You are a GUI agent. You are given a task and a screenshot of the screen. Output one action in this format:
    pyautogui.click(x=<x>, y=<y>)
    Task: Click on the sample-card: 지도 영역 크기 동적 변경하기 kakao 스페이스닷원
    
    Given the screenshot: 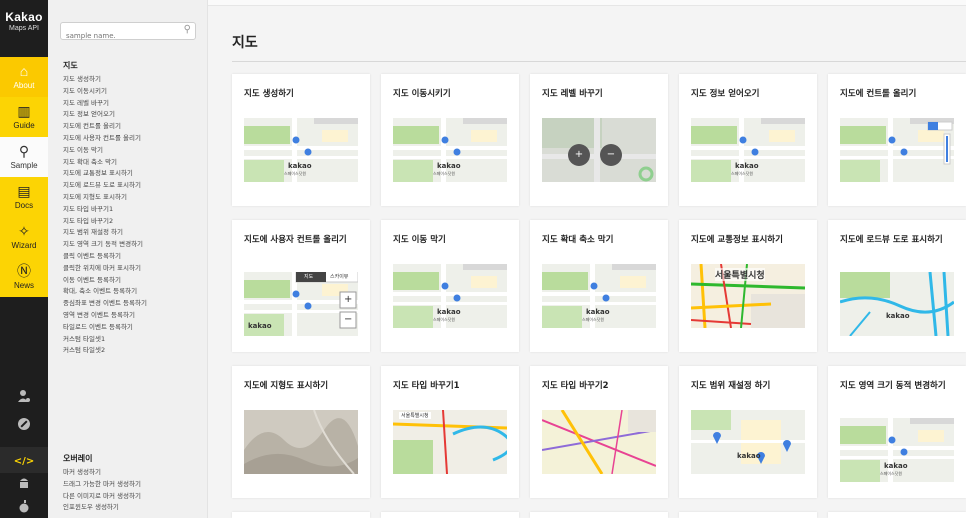 What is the action you would take?
    pyautogui.click(x=897, y=432)
    